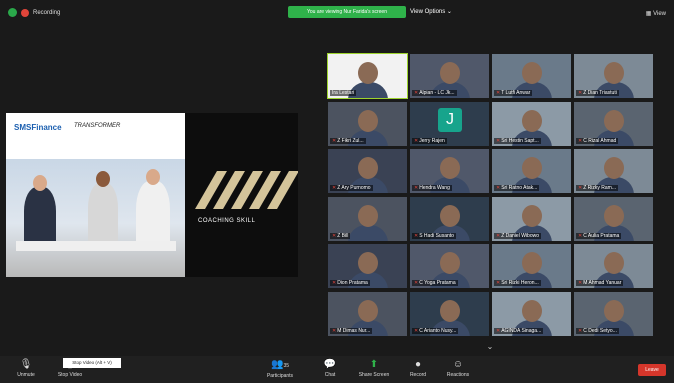 Image resolution: width=674 pixels, height=383 pixels. Describe the element at coordinates (246, 190) in the screenshot. I see `decorative-stripes` at that location.